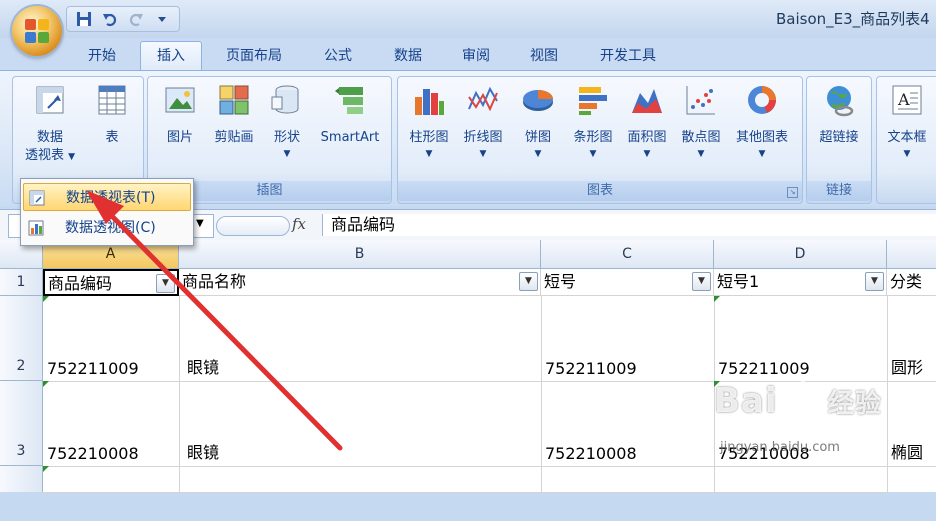  What do you see at coordinates (234, 115) in the screenshot?
I see `clipart-button: 剪贴画` at bounding box center [234, 115].